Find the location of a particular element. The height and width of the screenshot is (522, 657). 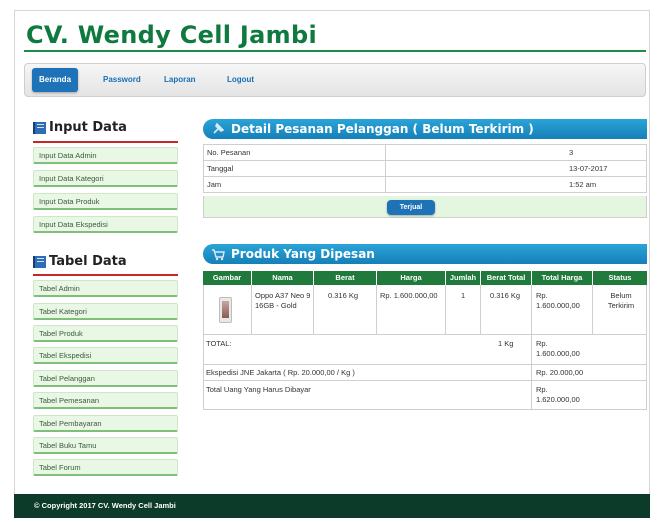

col-header-status: Status is located at coordinates (620, 278).